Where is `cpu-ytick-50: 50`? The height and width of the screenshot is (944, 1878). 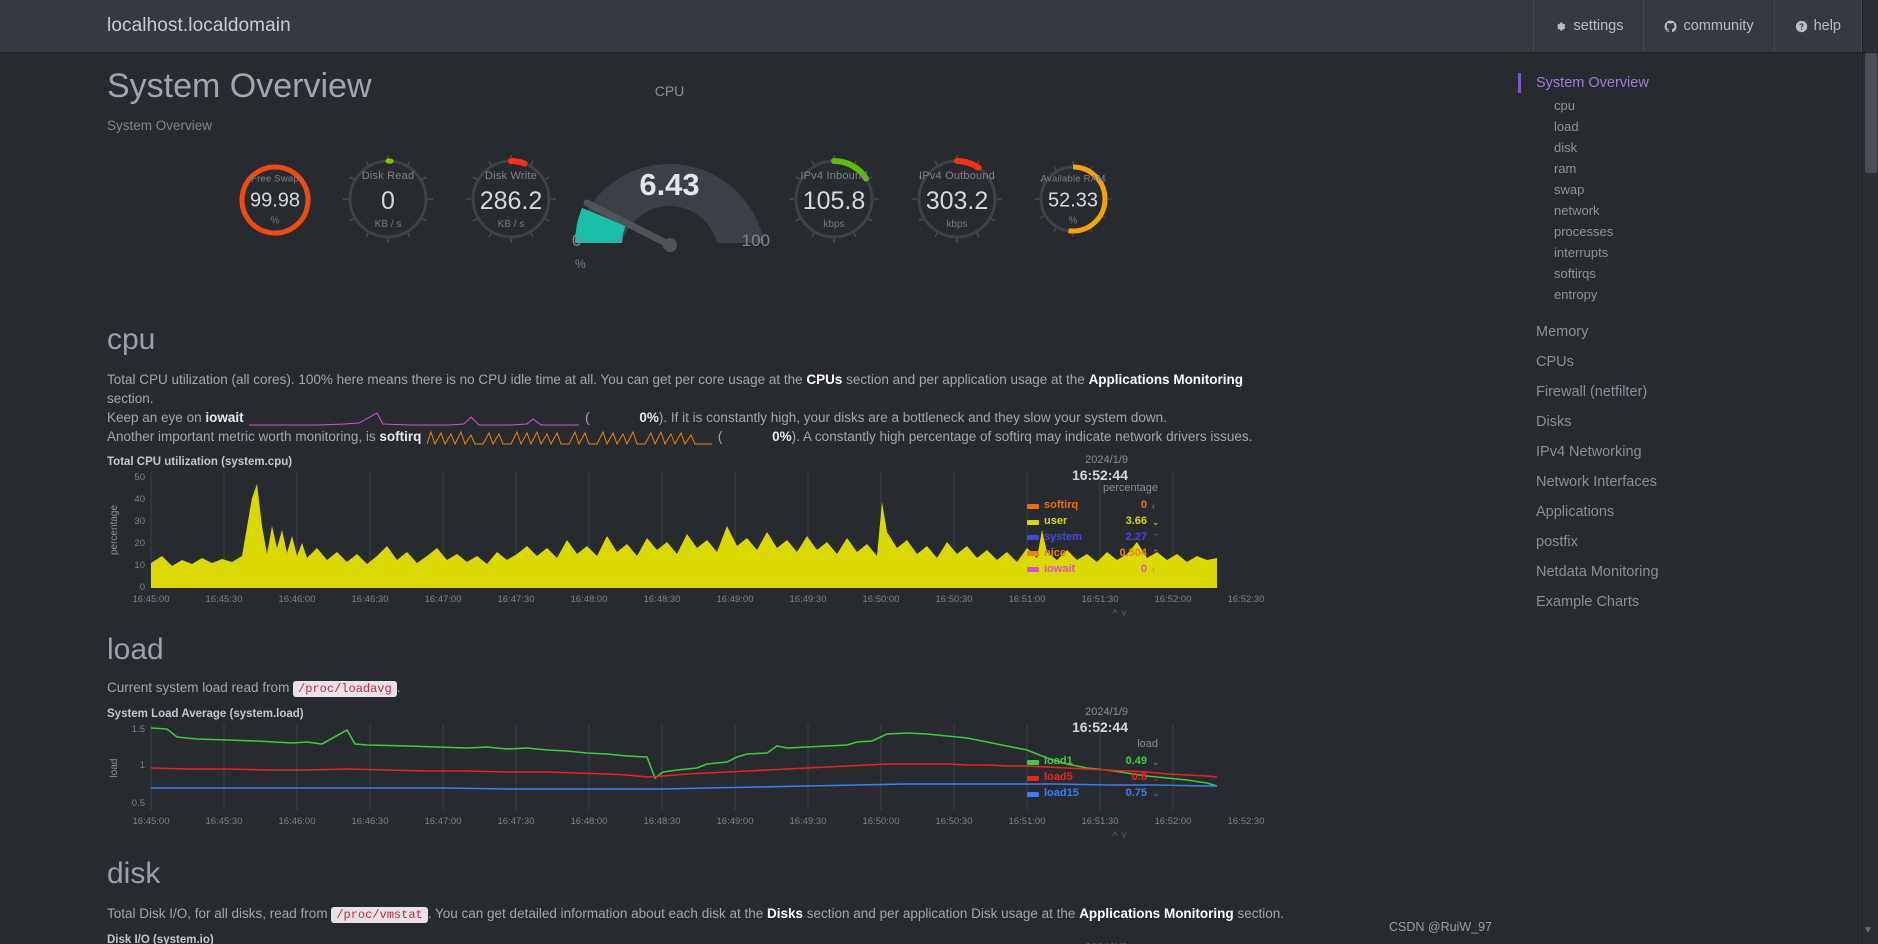
cpu-ytick-50: 50 is located at coordinates (139, 477).